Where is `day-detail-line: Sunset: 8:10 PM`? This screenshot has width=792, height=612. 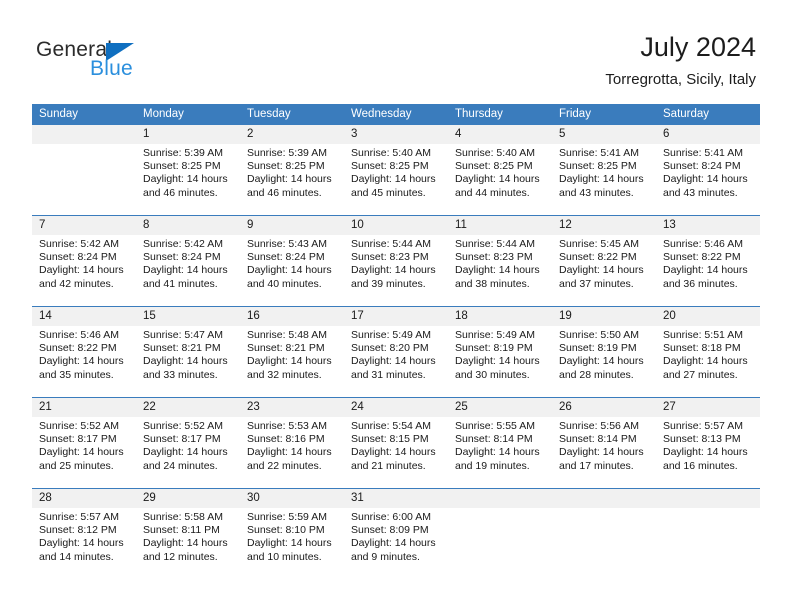
day-detail-line: Sunset: 8:10 PM is located at coordinates (286, 530).